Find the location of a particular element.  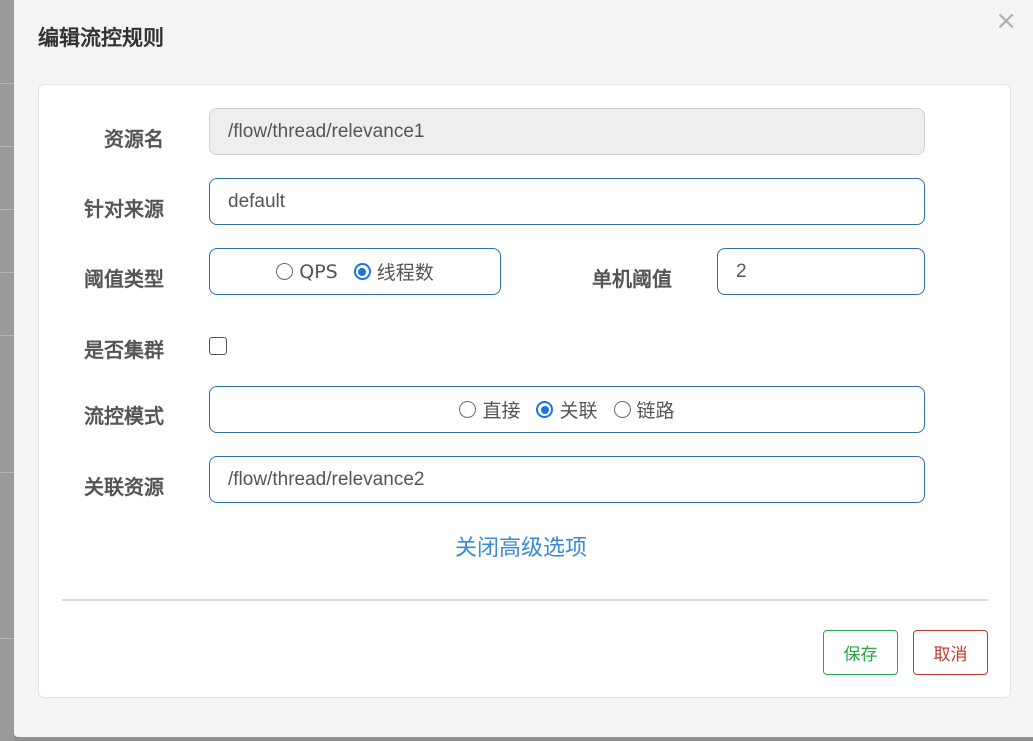

ref-resource-label: 关联资源 is located at coordinates (124, 487).